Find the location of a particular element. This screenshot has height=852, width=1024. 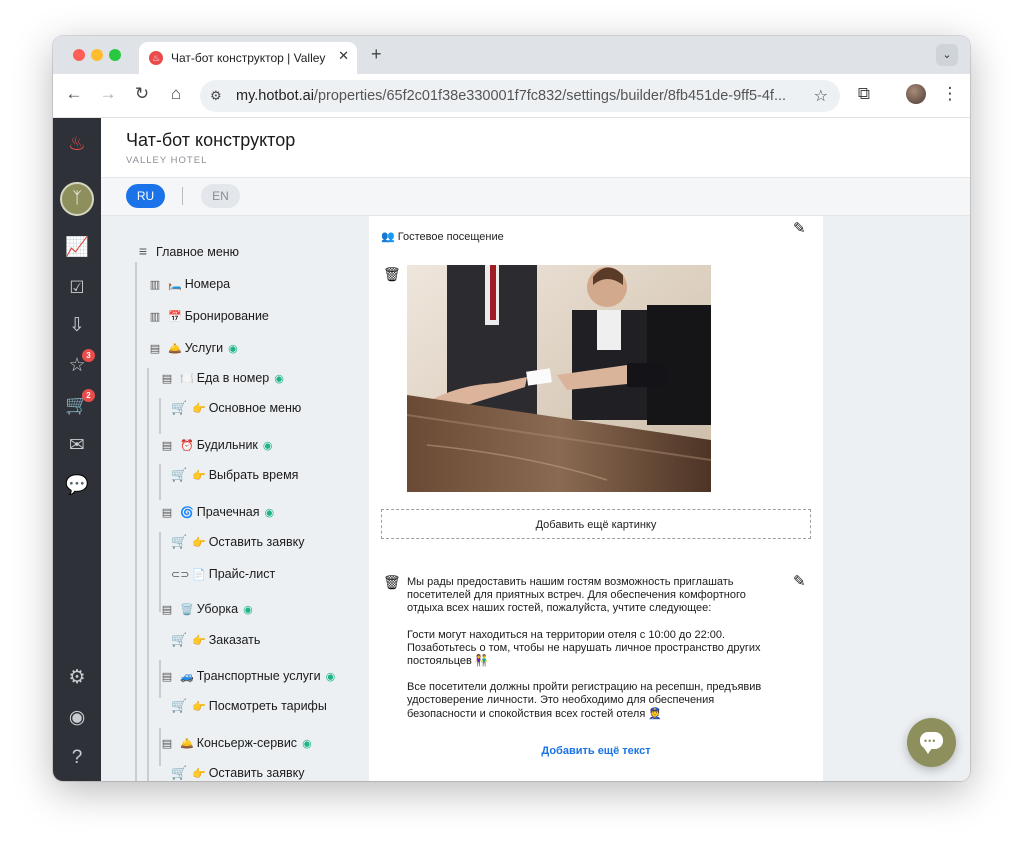

add-image-button: Добавить ещё картинку is located at coordinates (596, 524).